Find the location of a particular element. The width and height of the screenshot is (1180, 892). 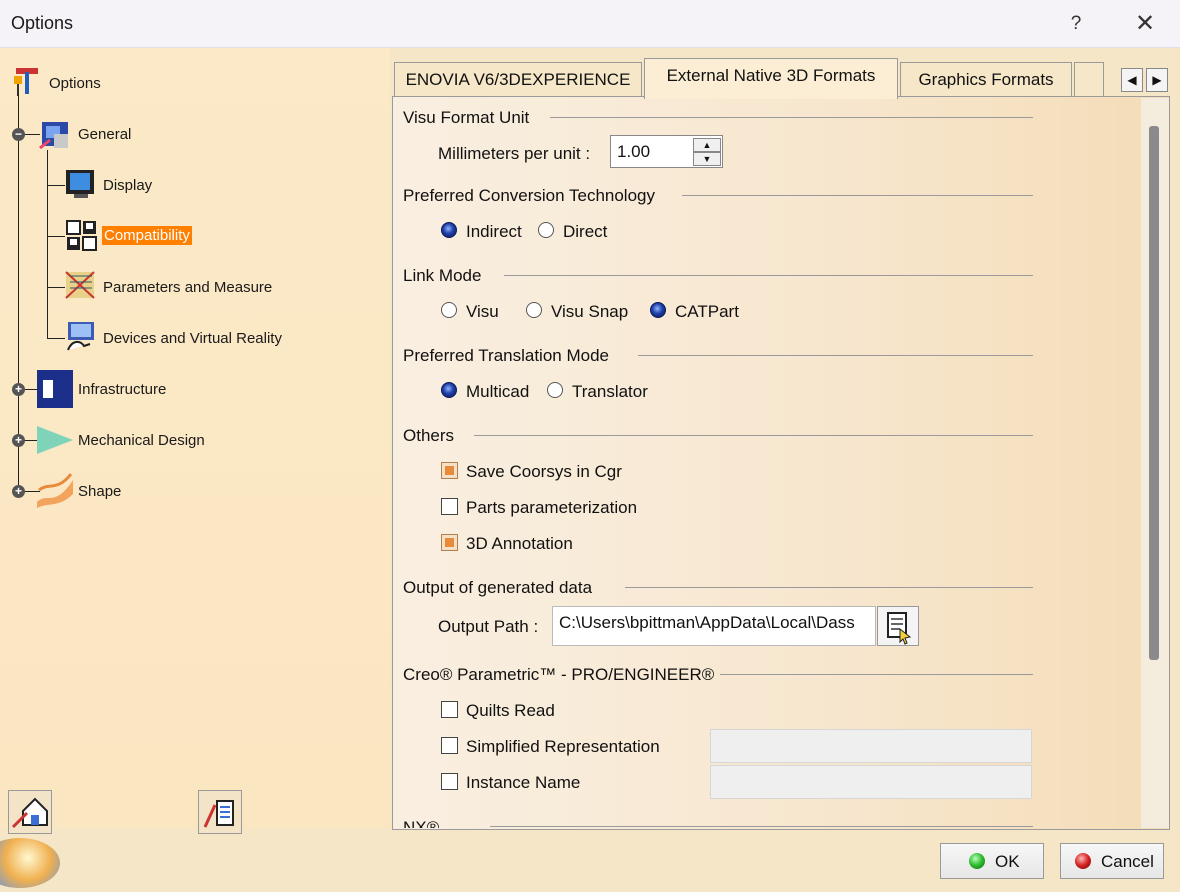

simplified-representation-field is located at coordinates (871, 746).